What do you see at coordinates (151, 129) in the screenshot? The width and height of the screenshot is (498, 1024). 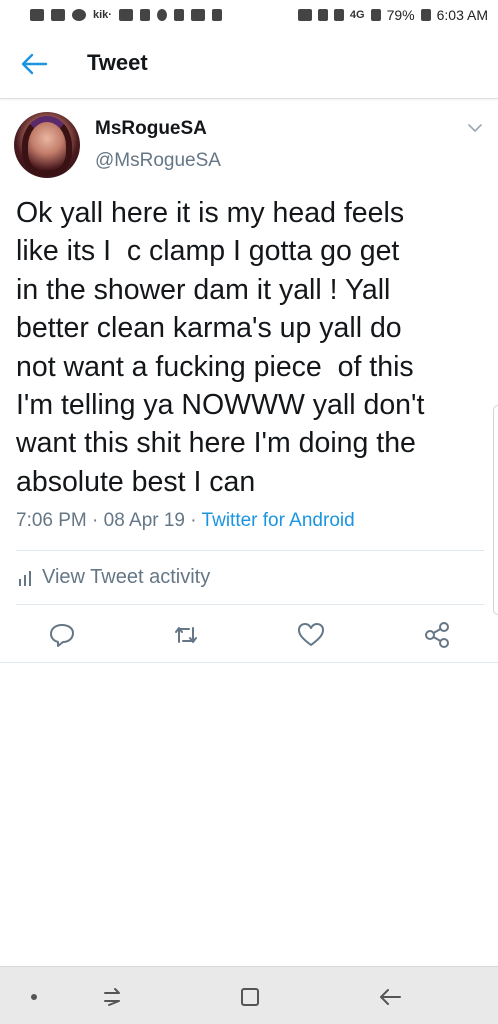 I see `author-name: MsRogueSA` at bounding box center [151, 129].